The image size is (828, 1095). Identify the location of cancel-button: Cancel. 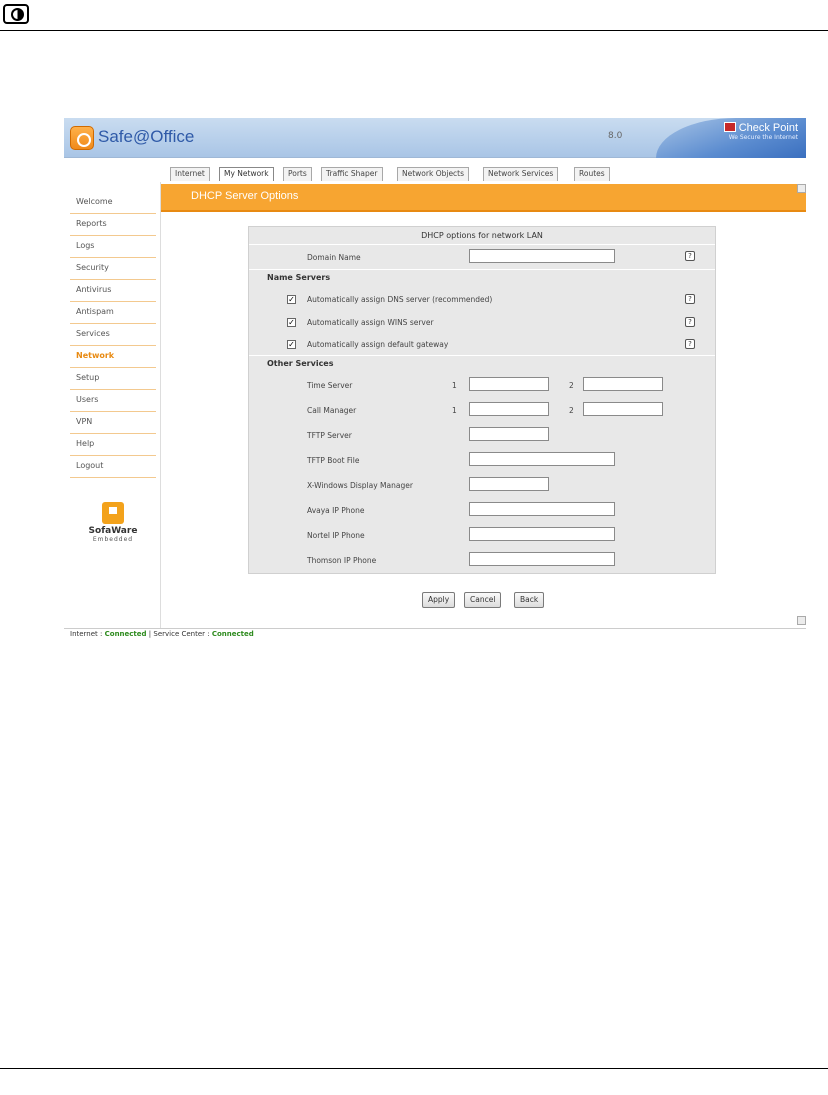
(483, 600).